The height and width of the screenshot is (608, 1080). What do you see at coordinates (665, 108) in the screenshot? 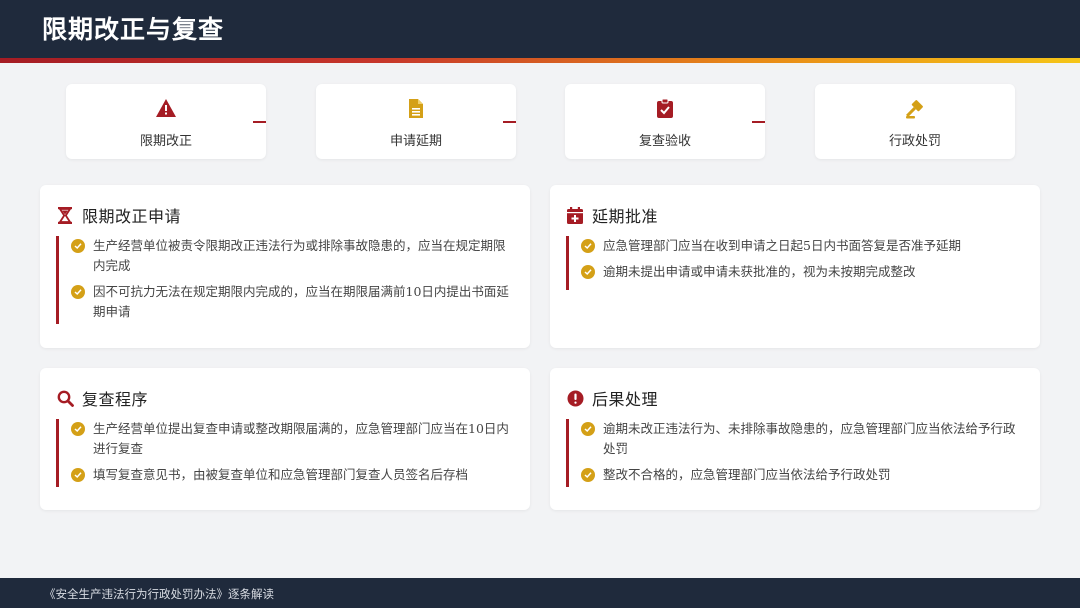
I see `clipboard-check-icon` at bounding box center [665, 108].